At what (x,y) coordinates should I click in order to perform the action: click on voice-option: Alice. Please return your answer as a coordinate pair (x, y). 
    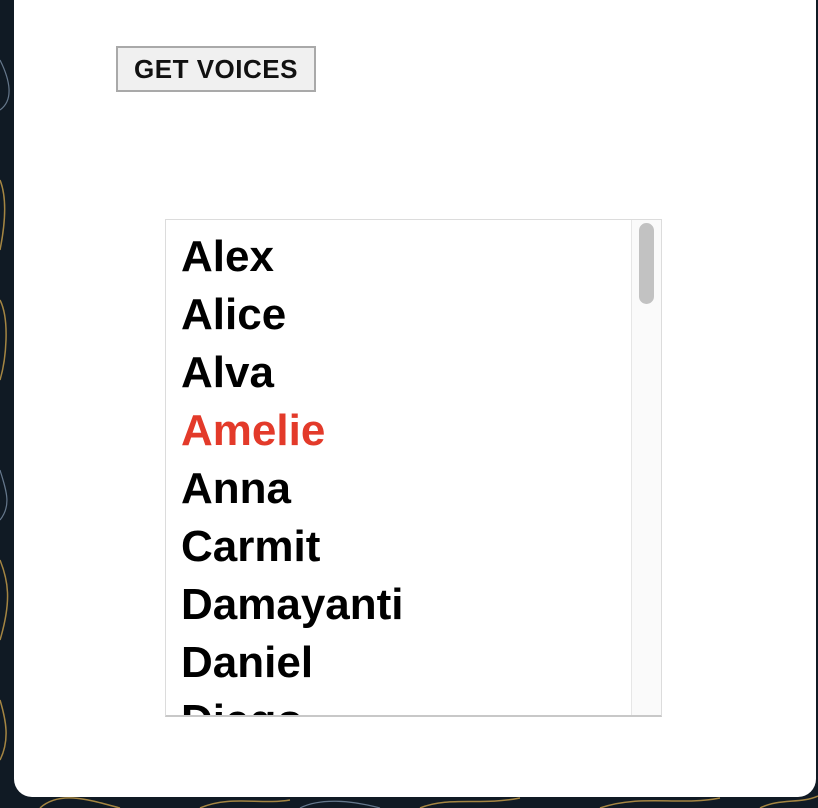
    Looking at the image, I should click on (292, 315).